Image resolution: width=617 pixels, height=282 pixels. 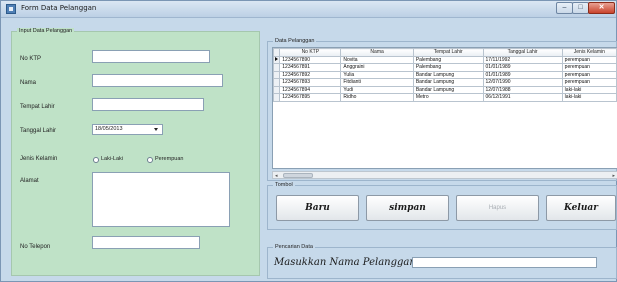 I want to click on scroll-right-icon: ▸, so click(x=613, y=176).